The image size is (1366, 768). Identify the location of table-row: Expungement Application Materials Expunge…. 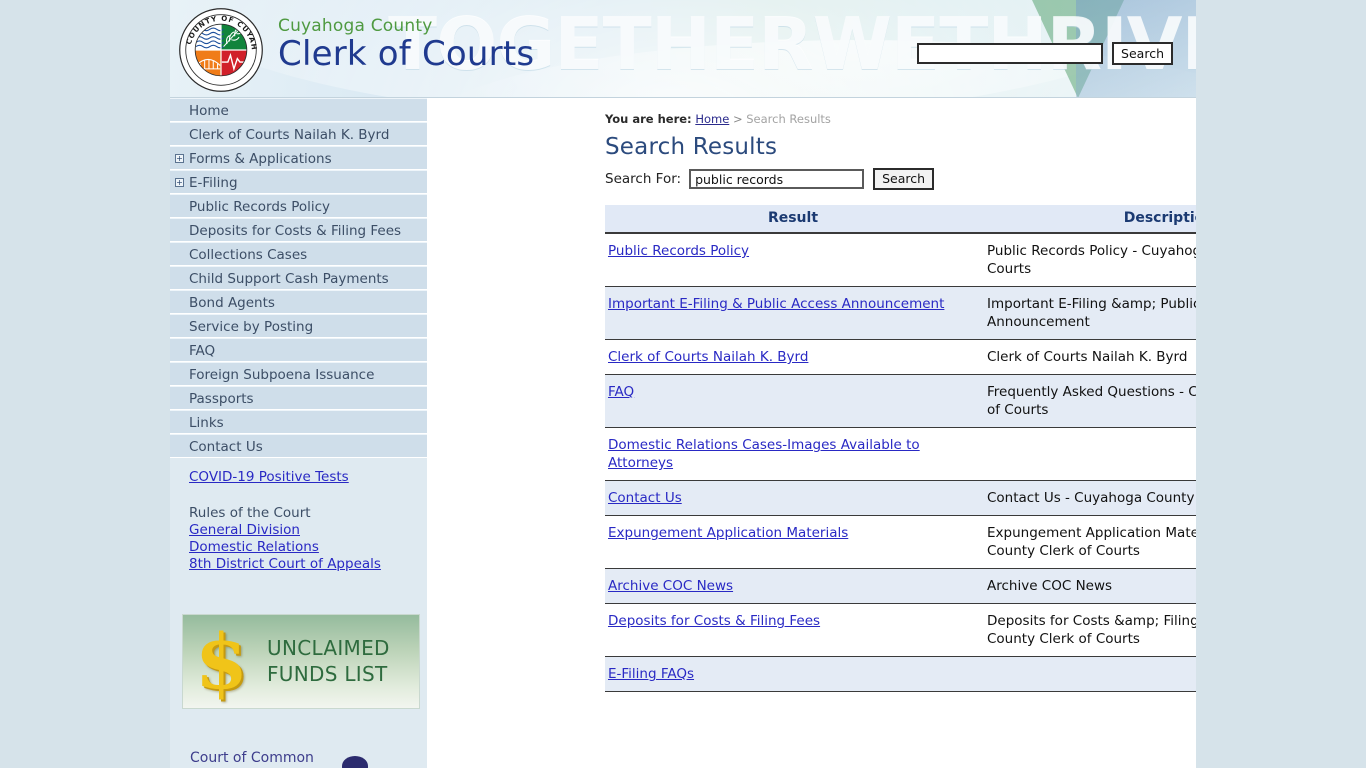
(900, 542).